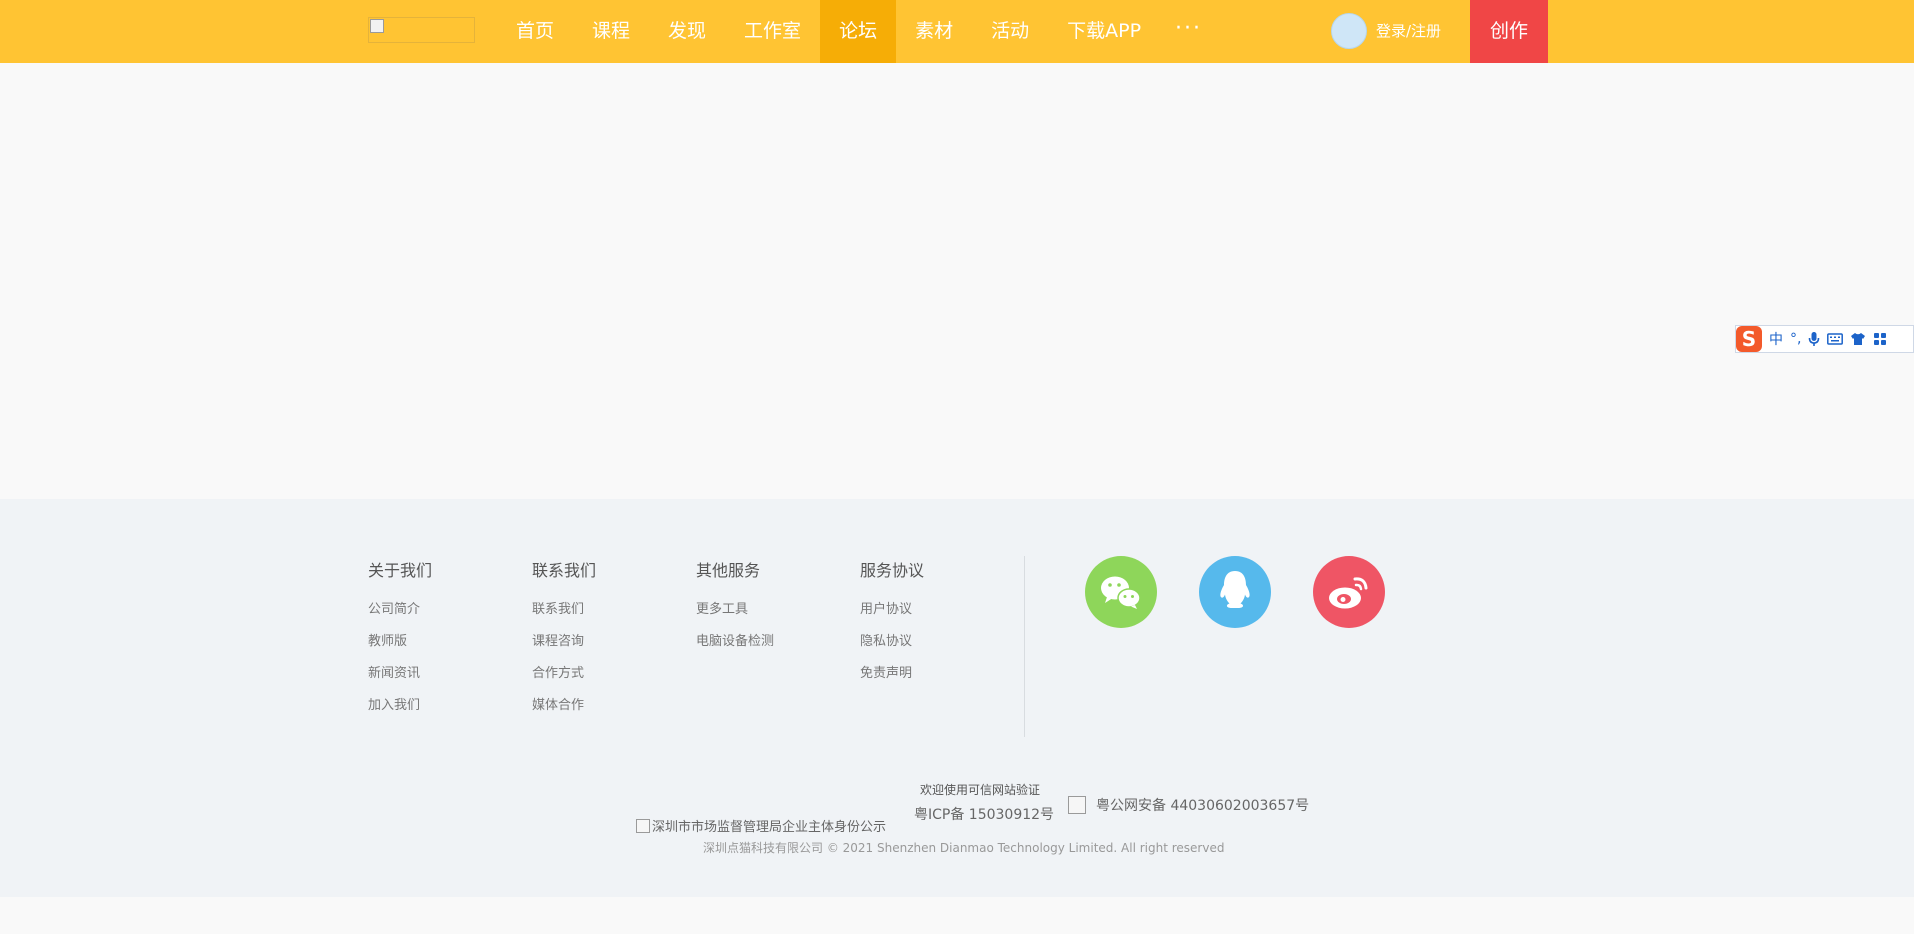 The image size is (1914, 934). I want to click on footer-link: 用户协议, so click(892, 607).